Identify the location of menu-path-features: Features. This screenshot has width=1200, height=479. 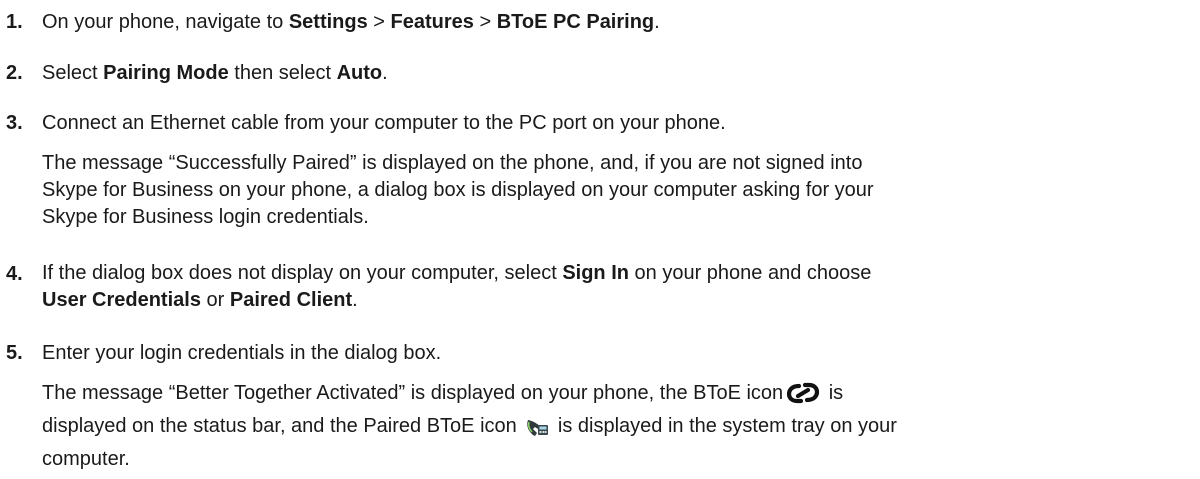
(432, 22).